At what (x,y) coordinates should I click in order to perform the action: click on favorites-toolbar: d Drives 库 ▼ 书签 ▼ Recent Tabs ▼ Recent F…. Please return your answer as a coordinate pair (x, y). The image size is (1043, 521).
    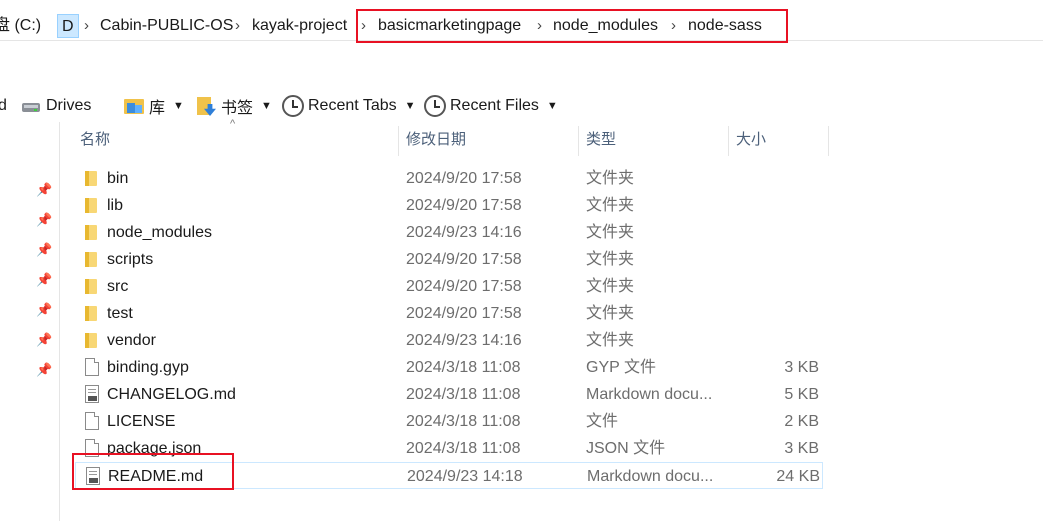
    Looking at the image, I should click on (521, 107).